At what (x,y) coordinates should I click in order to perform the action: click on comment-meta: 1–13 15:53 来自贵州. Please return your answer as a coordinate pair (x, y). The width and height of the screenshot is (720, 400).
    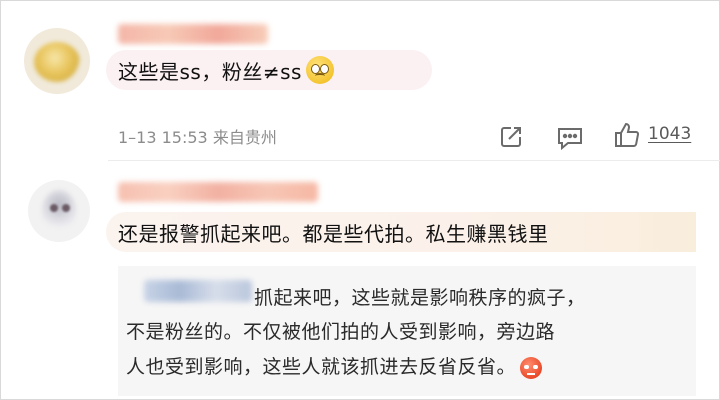
    Looking at the image, I should click on (197, 137).